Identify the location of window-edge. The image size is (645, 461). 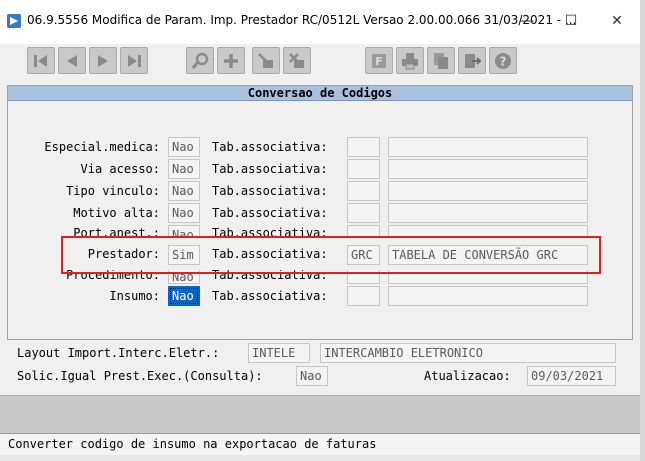
(642, 230).